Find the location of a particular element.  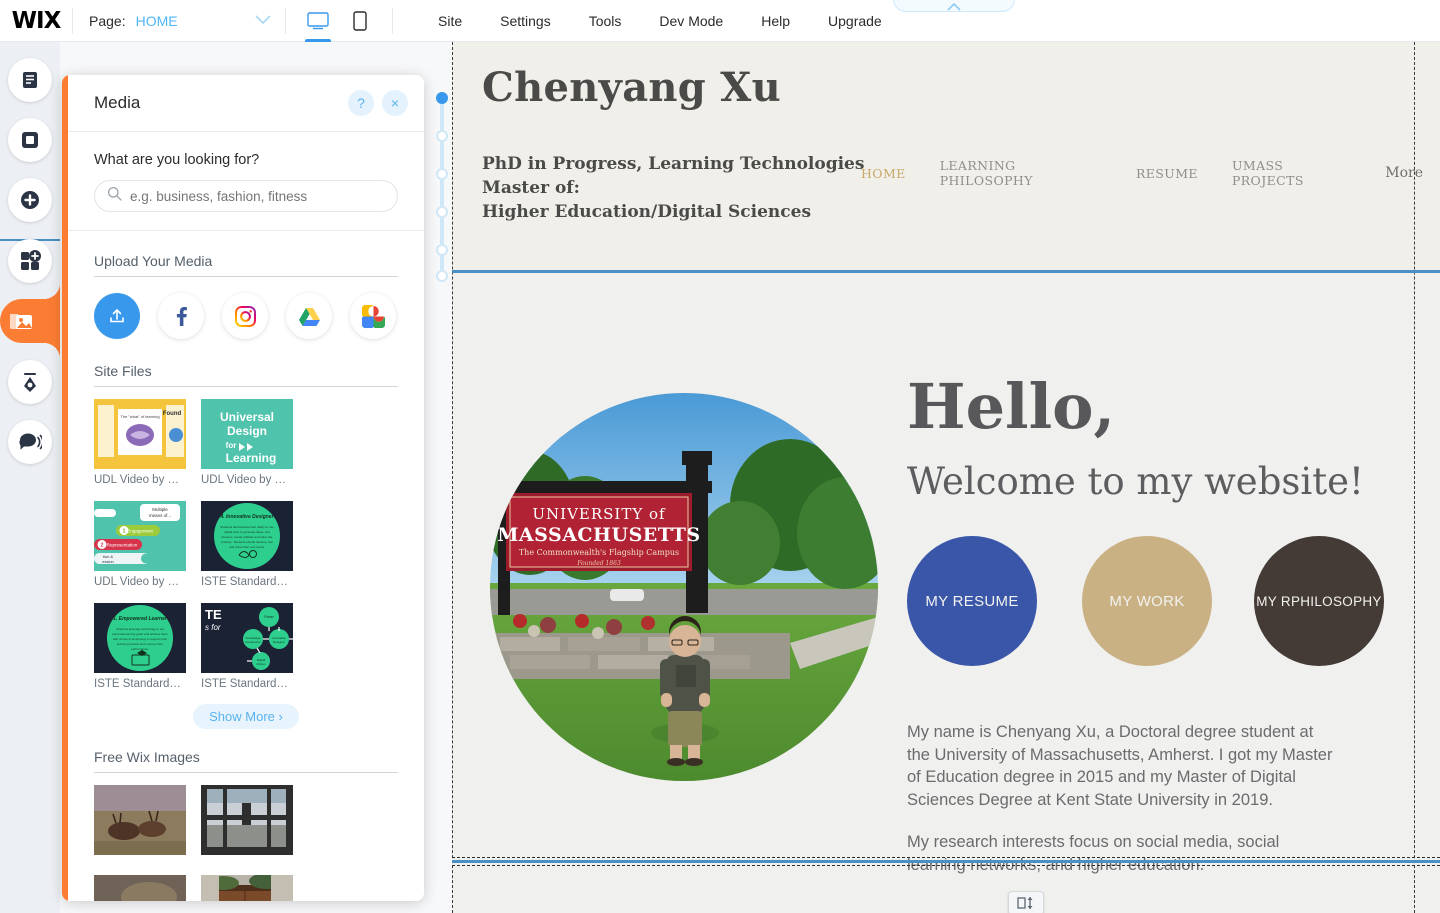

google-drive-source-button is located at coordinates (309, 316).